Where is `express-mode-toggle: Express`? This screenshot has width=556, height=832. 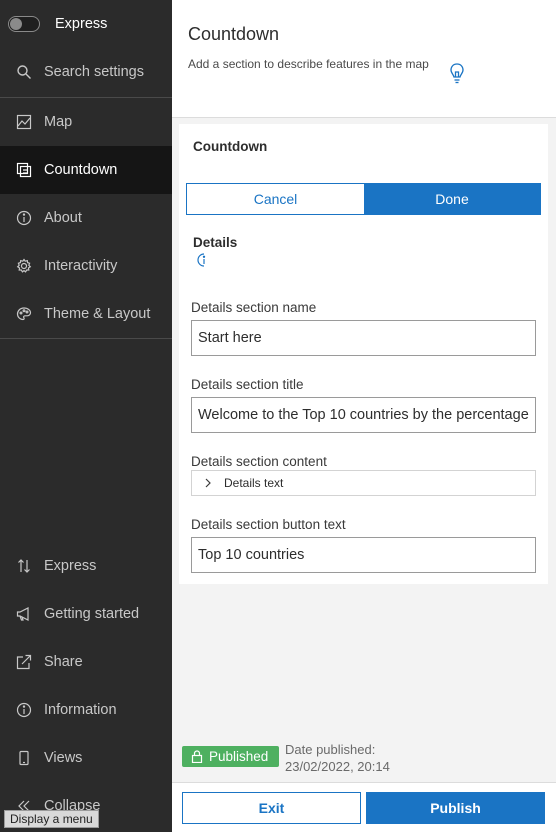 express-mode-toggle: Express is located at coordinates (53, 24).